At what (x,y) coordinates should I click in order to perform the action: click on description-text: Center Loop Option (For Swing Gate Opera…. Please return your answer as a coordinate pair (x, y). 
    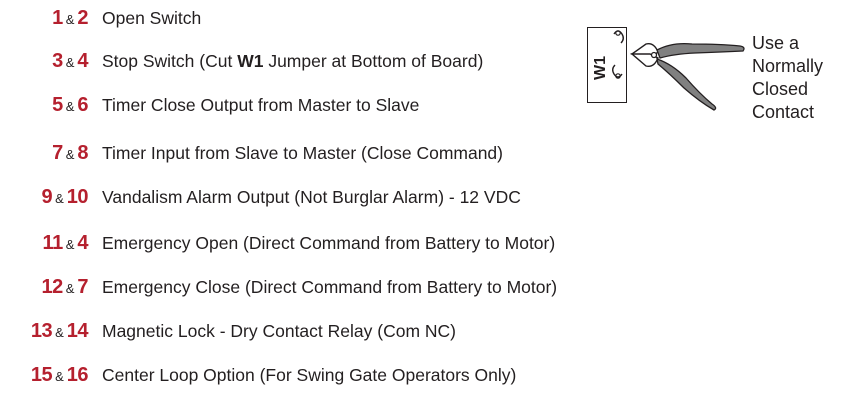
    Looking at the image, I should click on (309, 375).